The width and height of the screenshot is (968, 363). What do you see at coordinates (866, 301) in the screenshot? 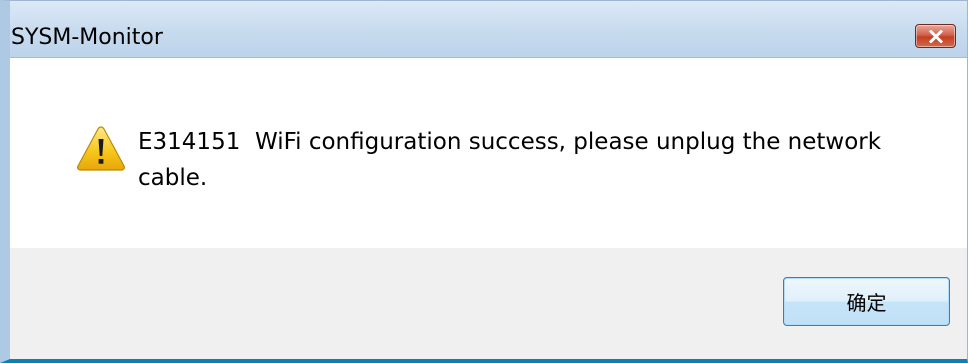
I see `ok-button: 确定` at bounding box center [866, 301].